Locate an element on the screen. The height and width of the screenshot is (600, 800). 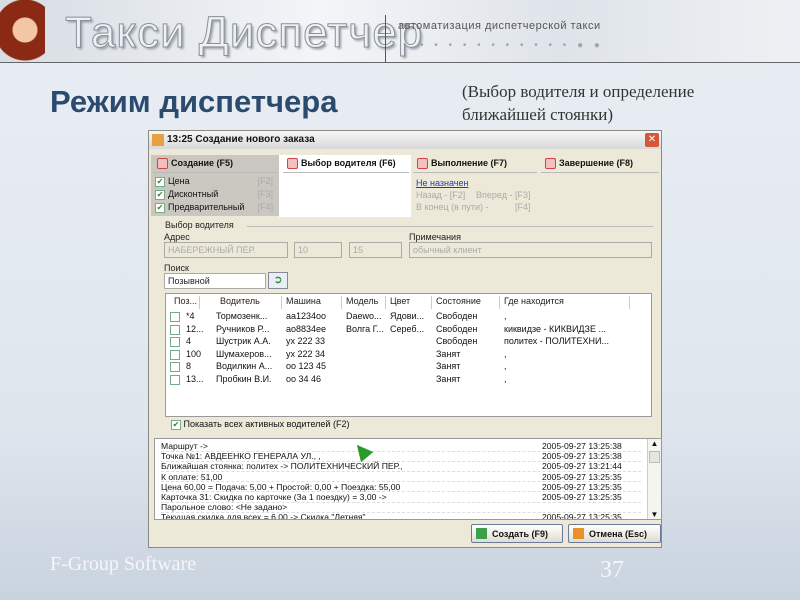
search-icon: ➲ is located at coordinates (278, 280).